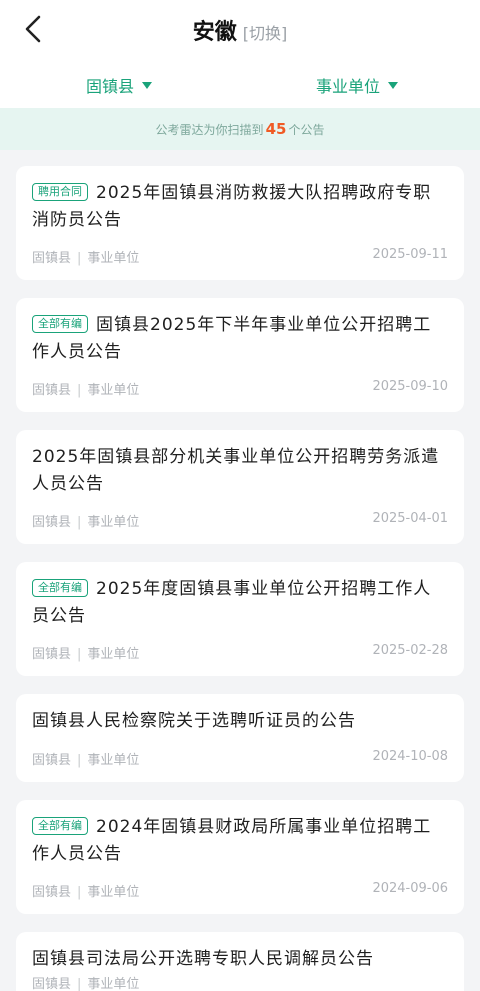  Describe the element at coordinates (240, 256) in the screenshot. I see `announcement-meta: 固镇县 | 事业单位 2025-09-11` at that location.